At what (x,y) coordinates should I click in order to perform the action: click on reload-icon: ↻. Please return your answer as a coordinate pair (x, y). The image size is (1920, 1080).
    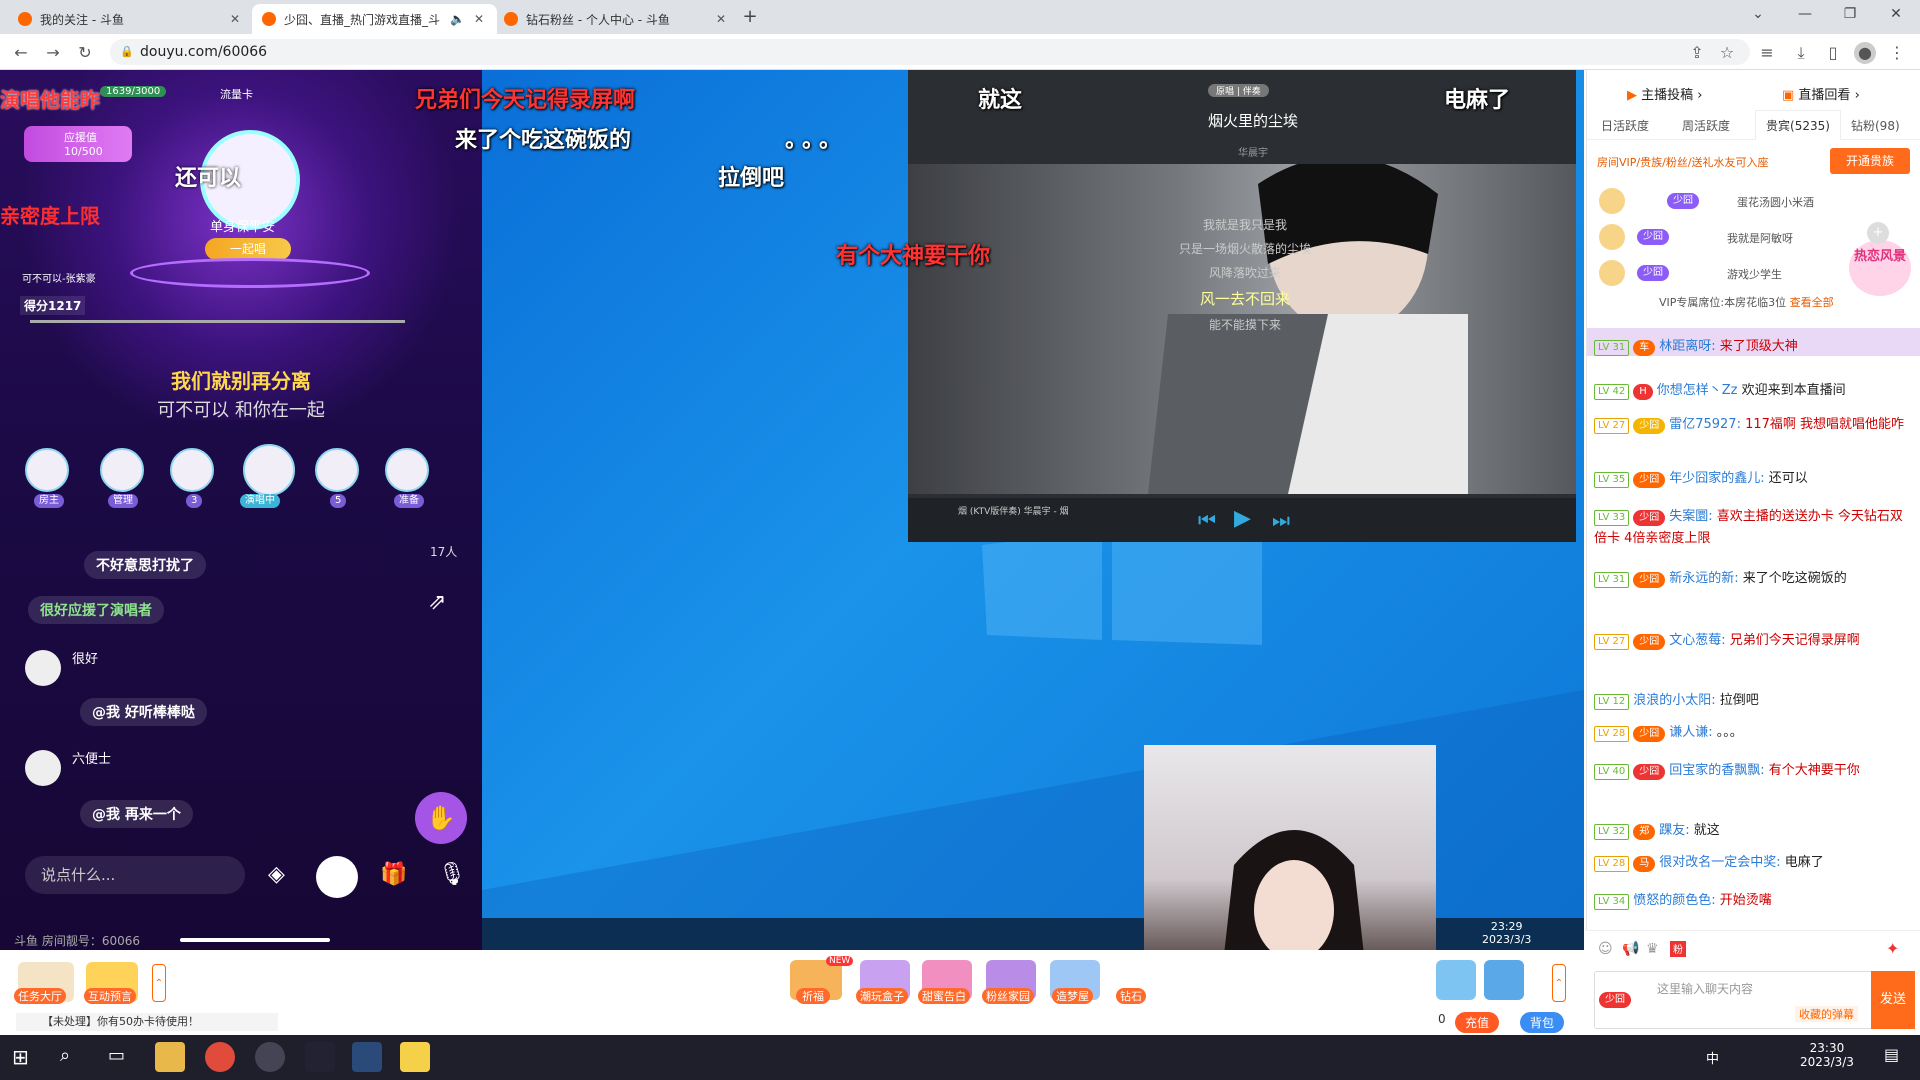
    Looking at the image, I should click on (85, 53).